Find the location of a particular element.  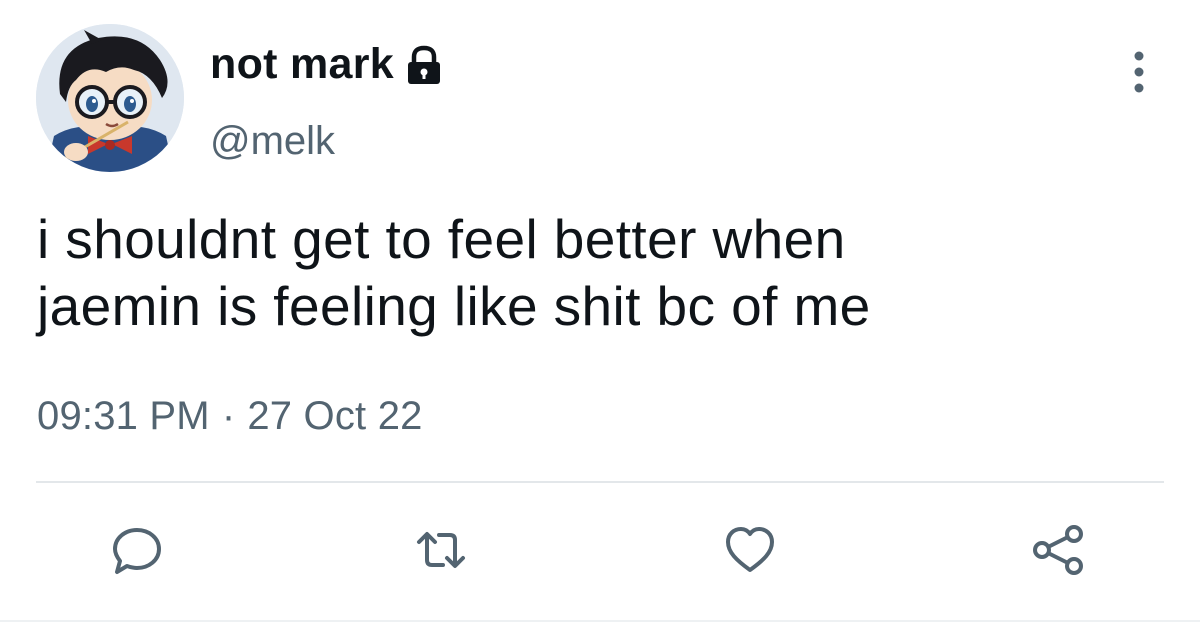

avatar is located at coordinates (110, 98).